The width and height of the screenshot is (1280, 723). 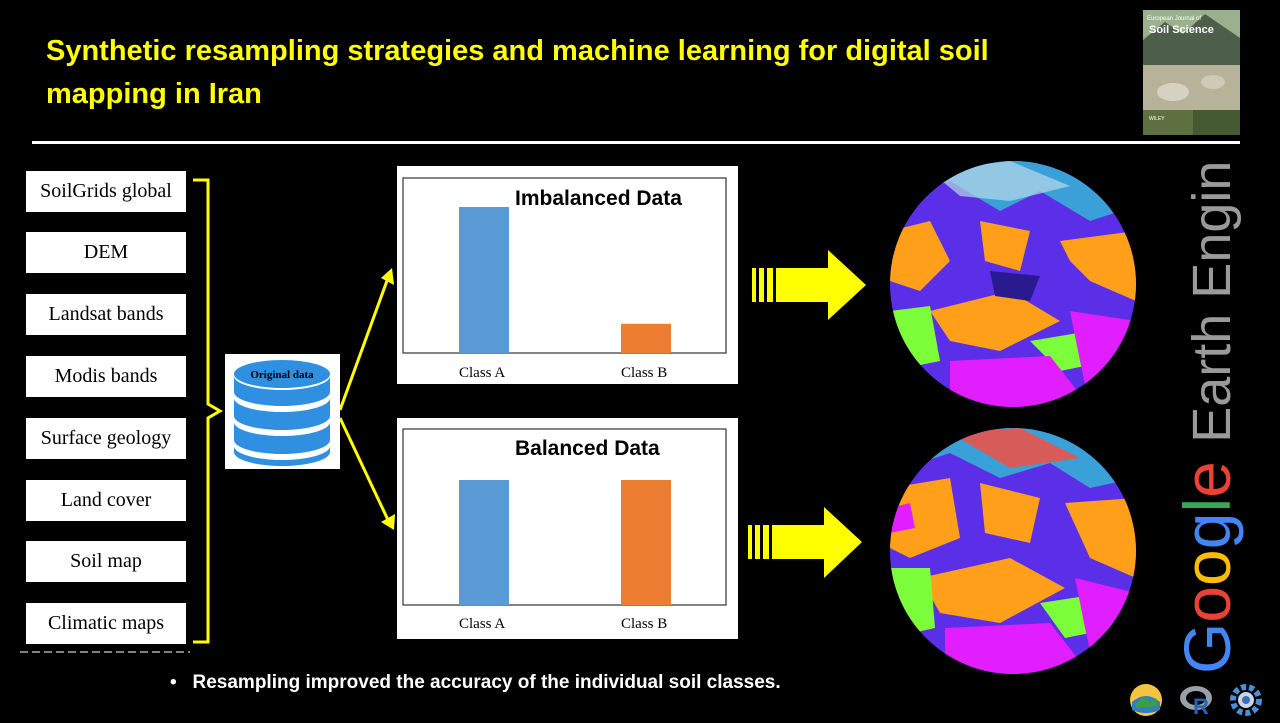 What do you see at coordinates (1201, 706) in the screenshot?
I see `svg-text: R` at bounding box center [1201, 706].